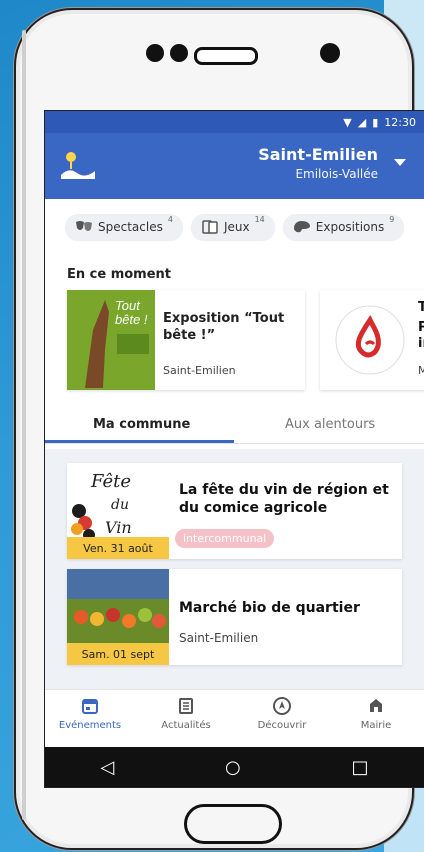 This screenshot has height=852, width=424. I want to click on moment2-title: T, so click(421, 307).